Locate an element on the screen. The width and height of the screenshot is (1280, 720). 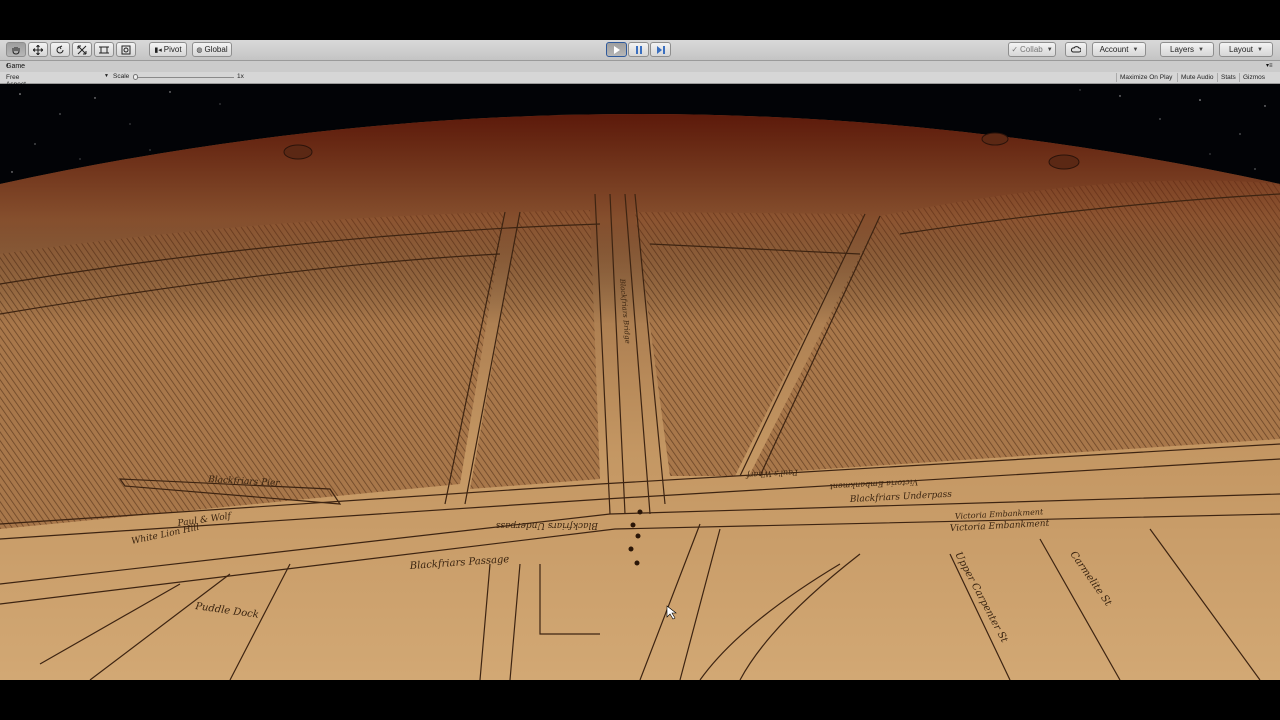
scale-label: Scale is located at coordinates (121, 76).